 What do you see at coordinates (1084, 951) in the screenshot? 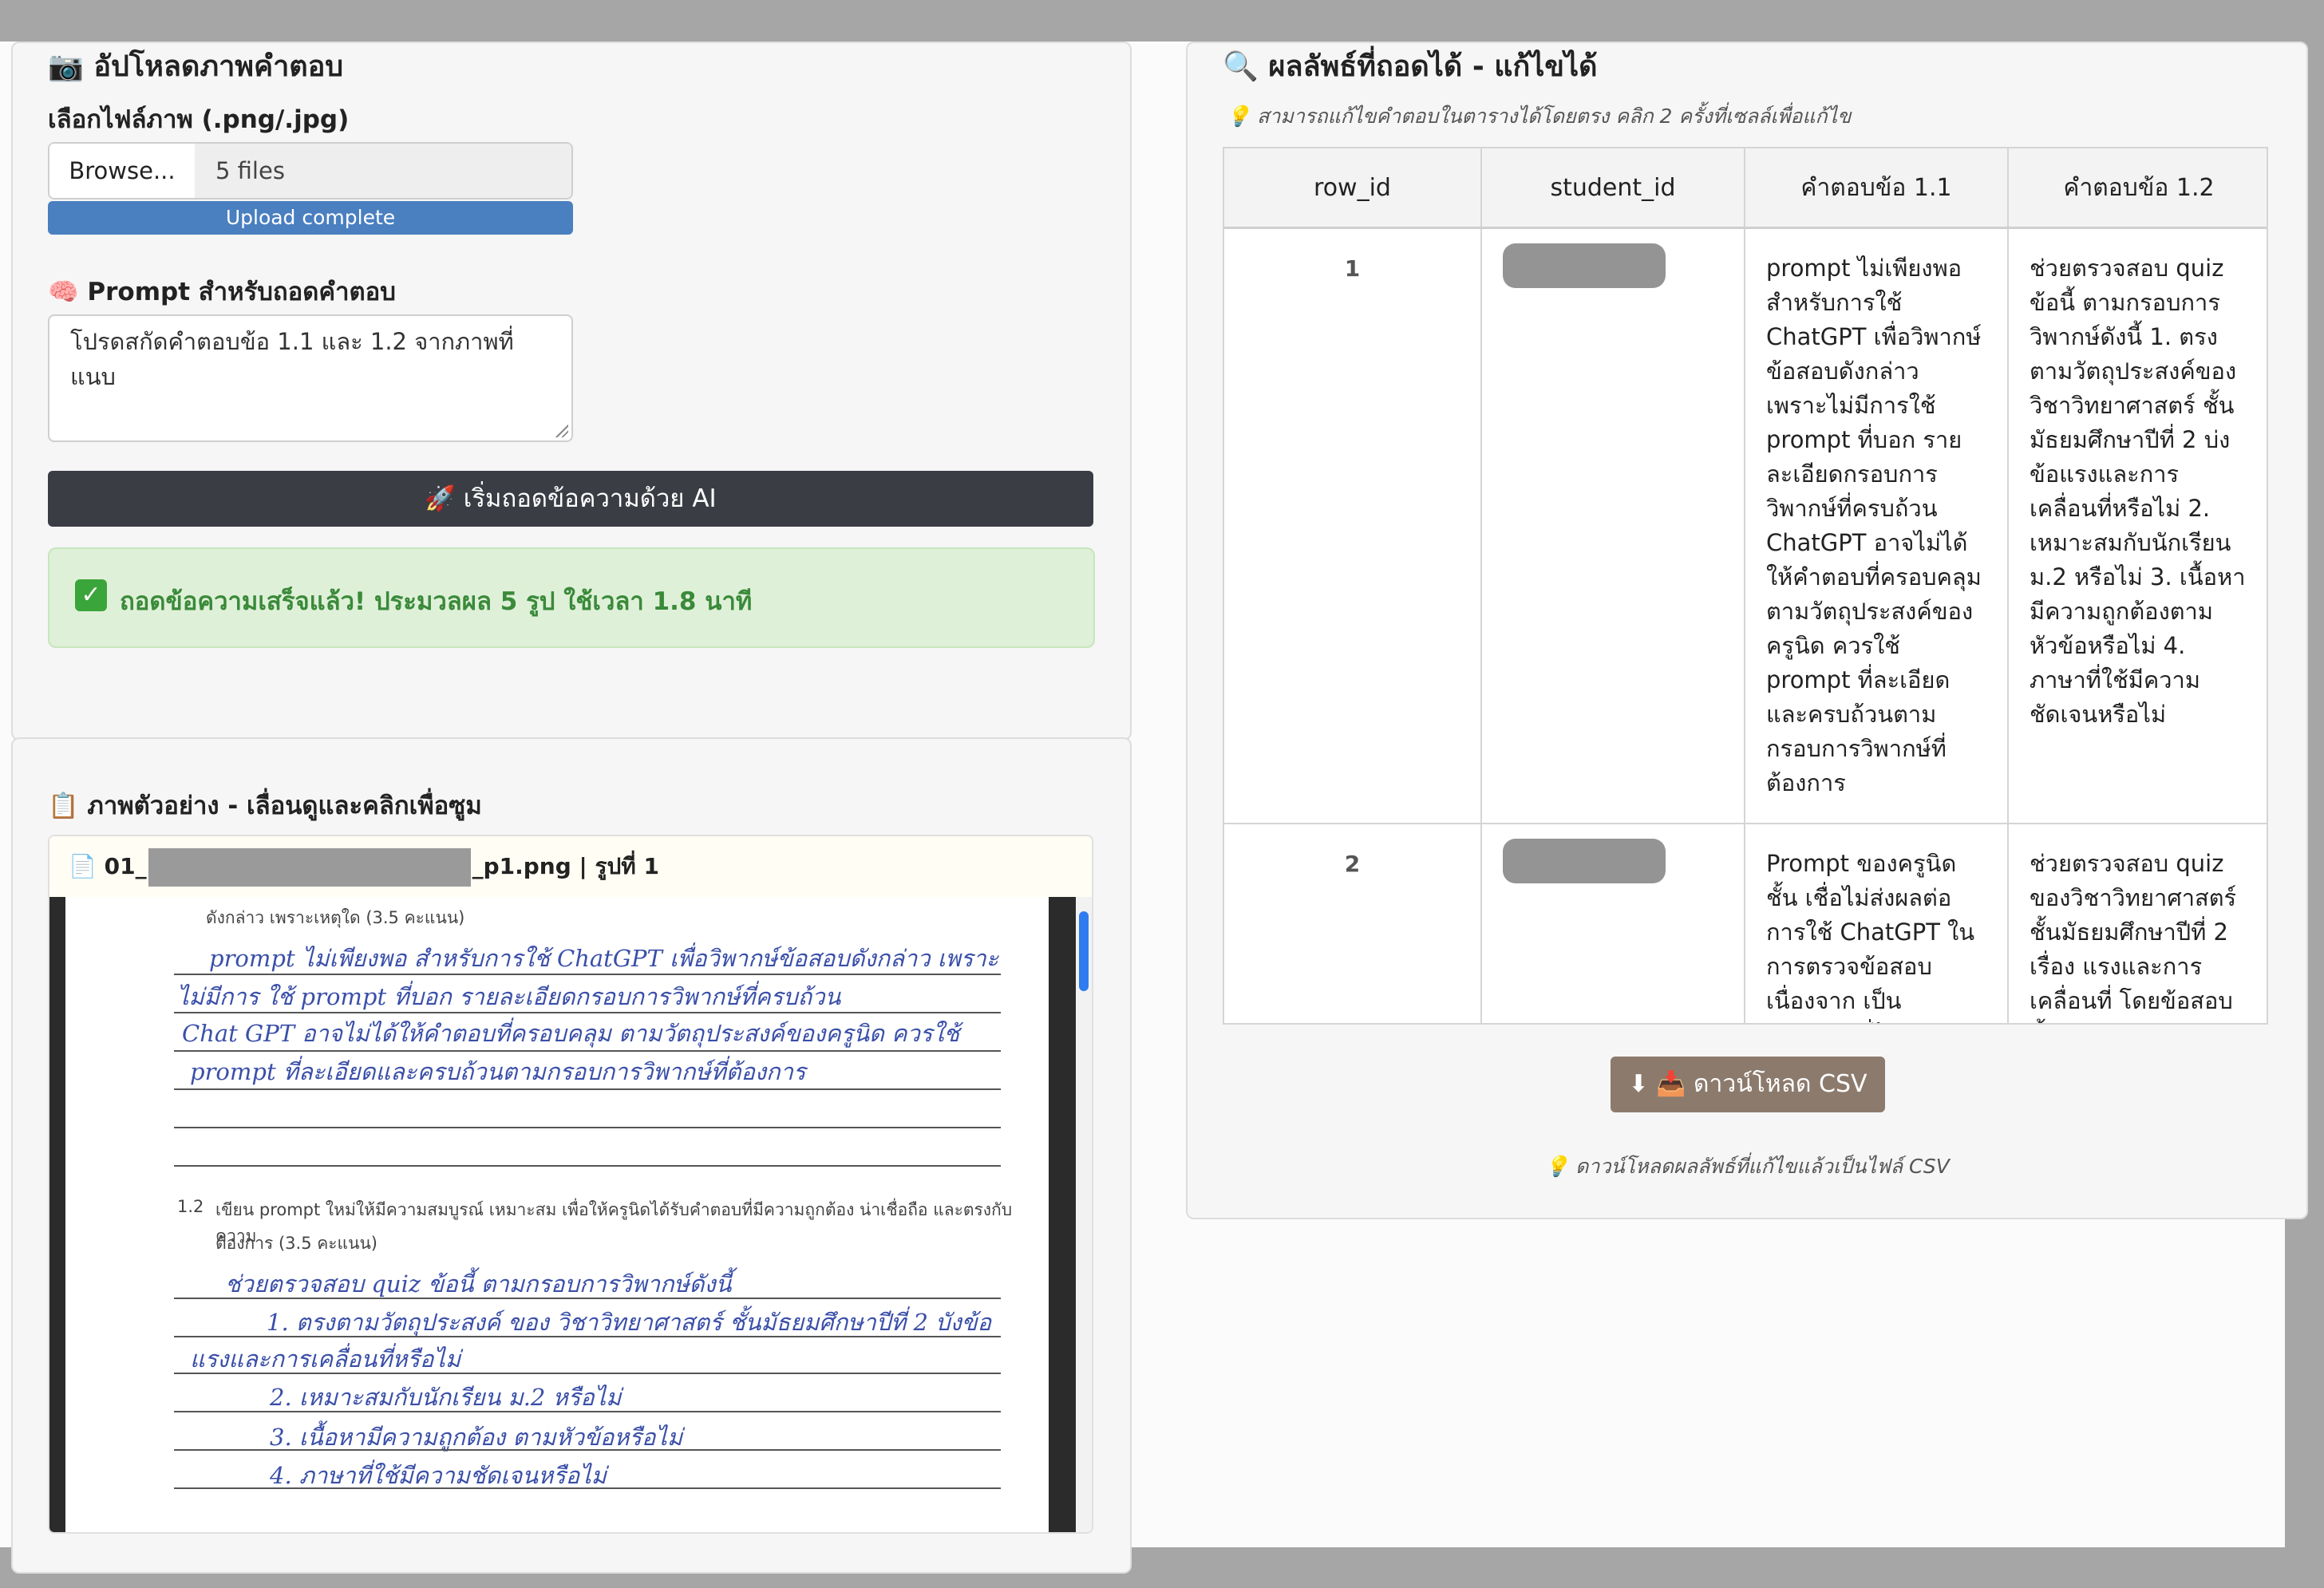
I see `scrollbar-thumb` at bounding box center [1084, 951].